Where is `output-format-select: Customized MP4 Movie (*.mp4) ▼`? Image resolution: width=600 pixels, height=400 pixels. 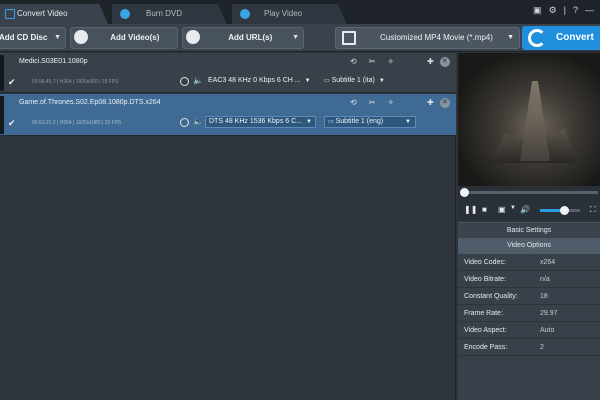 output-format-select: Customized MP4 Movie (*.mp4) ▼ is located at coordinates (427, 38).